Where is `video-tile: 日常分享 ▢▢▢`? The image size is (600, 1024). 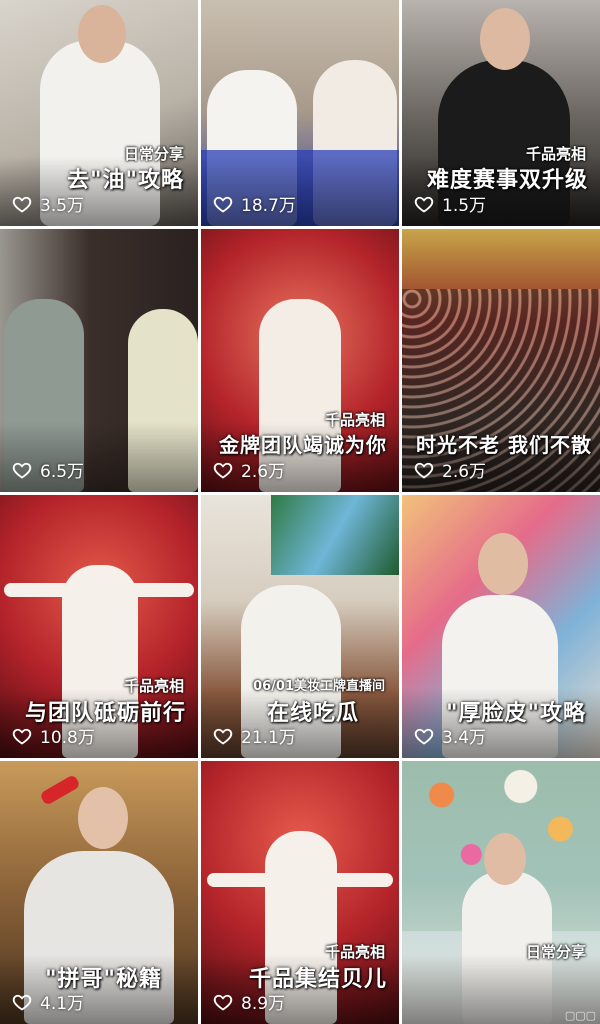 video-tile: 日常分享 ▢▢▢ is located at coordinates (501, 892).